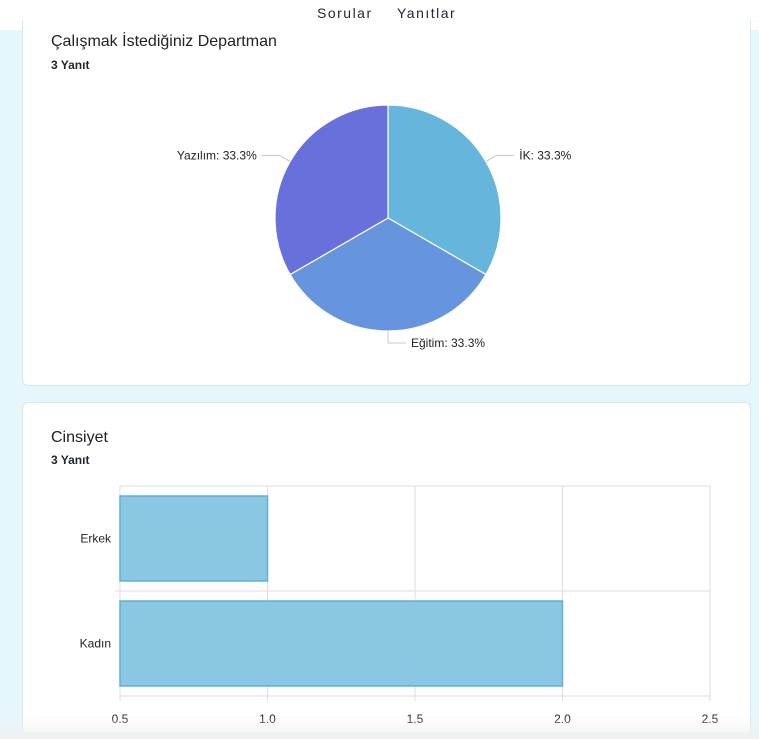 The width and height of the screenshot is (759, 739). I want to click on pie-label-2: Eğitim: 33.3%, so click(448, 343).